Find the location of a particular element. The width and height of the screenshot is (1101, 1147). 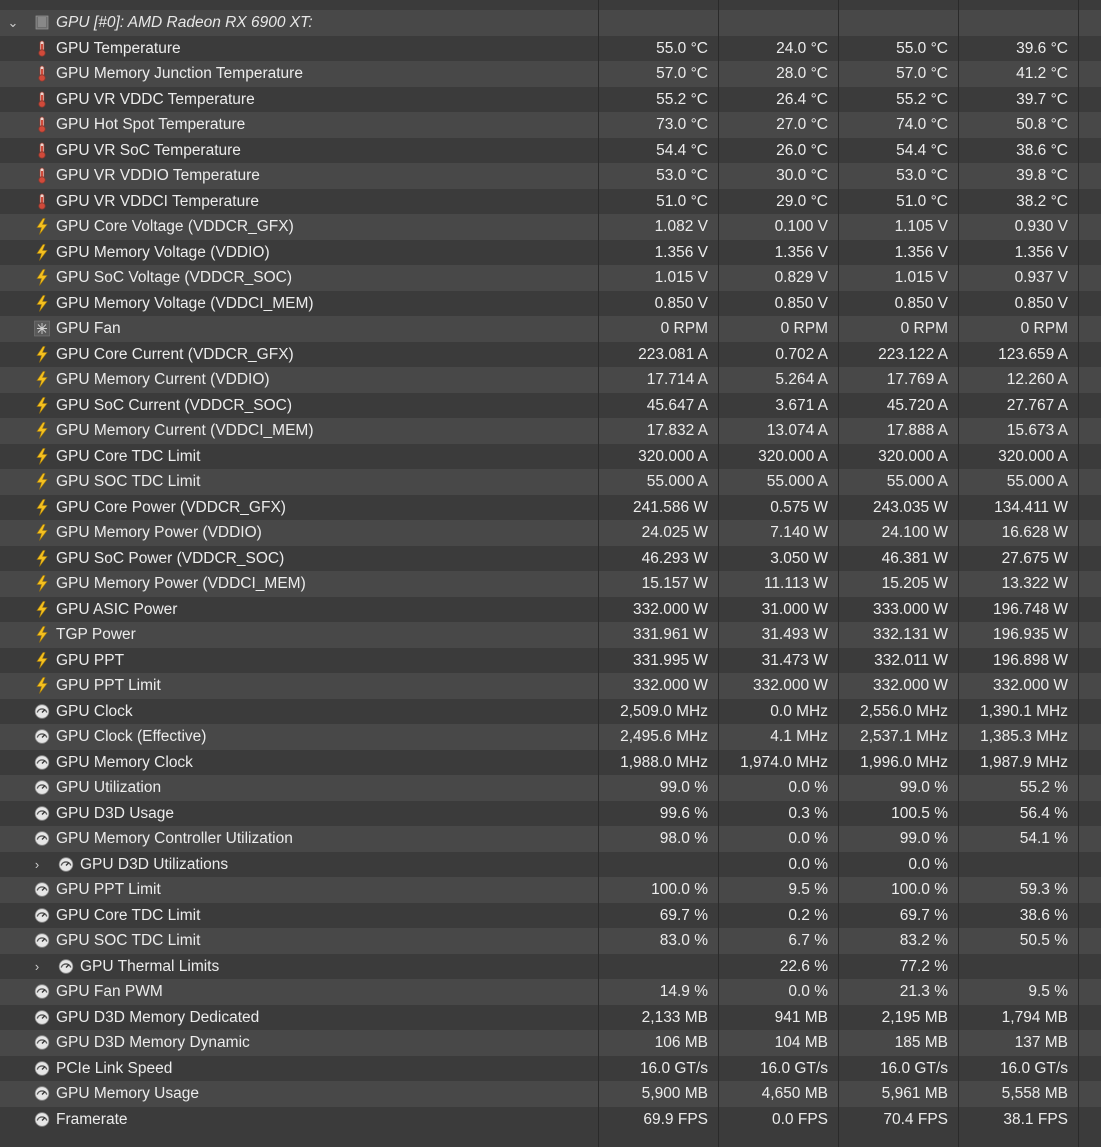

sensor-name: GPU ASIC Power is located at coordinates (117, 609).